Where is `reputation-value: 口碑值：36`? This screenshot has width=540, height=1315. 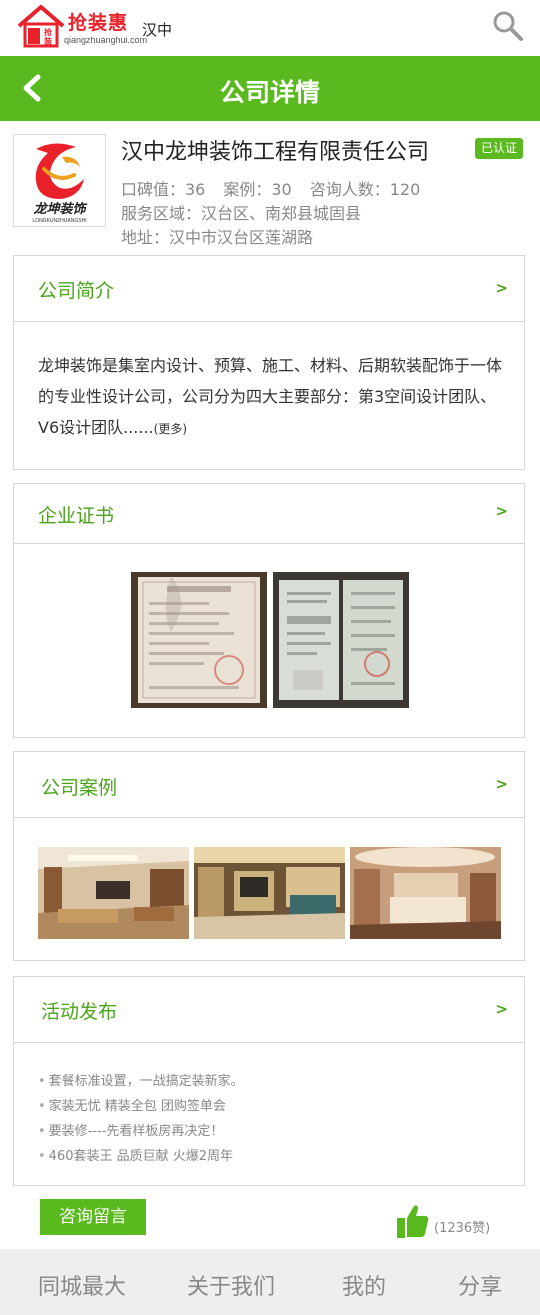 reputation-value: 口碑值：36 is located at coordinates (163, 189).